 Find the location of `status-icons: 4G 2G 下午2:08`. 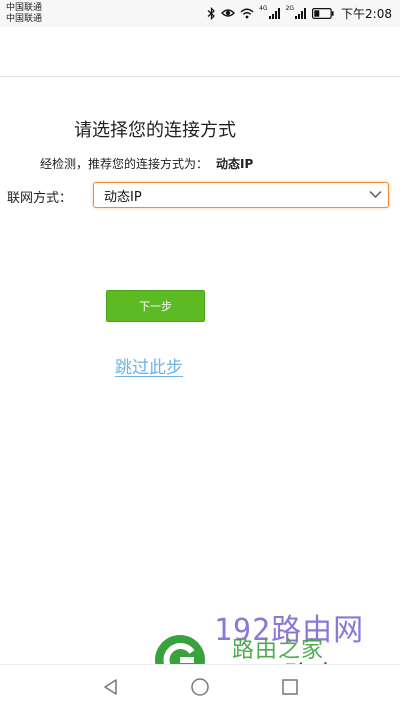

status-icons: 4G 2G 下午2:08 is located at coordinates (299, 13).